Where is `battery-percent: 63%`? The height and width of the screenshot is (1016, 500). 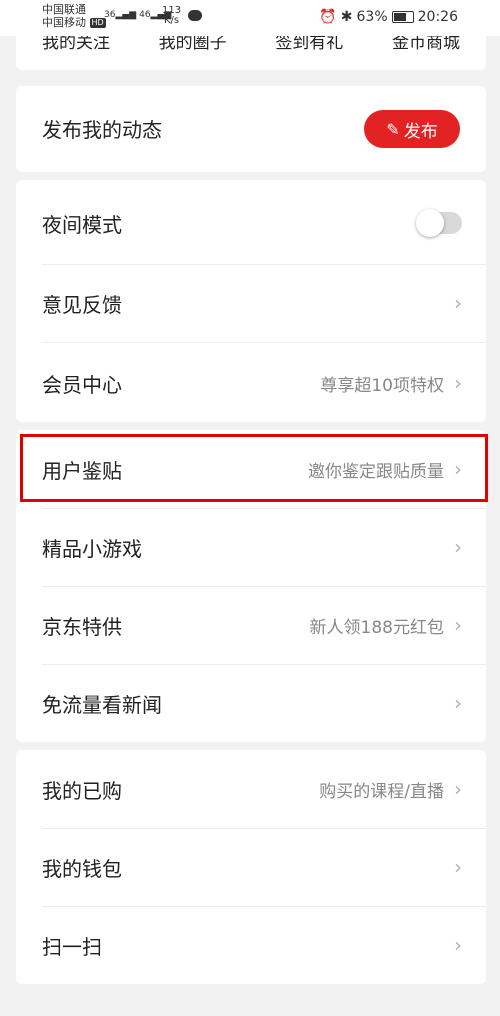
battery-percent: 63% is located at coordinates (372, 17).